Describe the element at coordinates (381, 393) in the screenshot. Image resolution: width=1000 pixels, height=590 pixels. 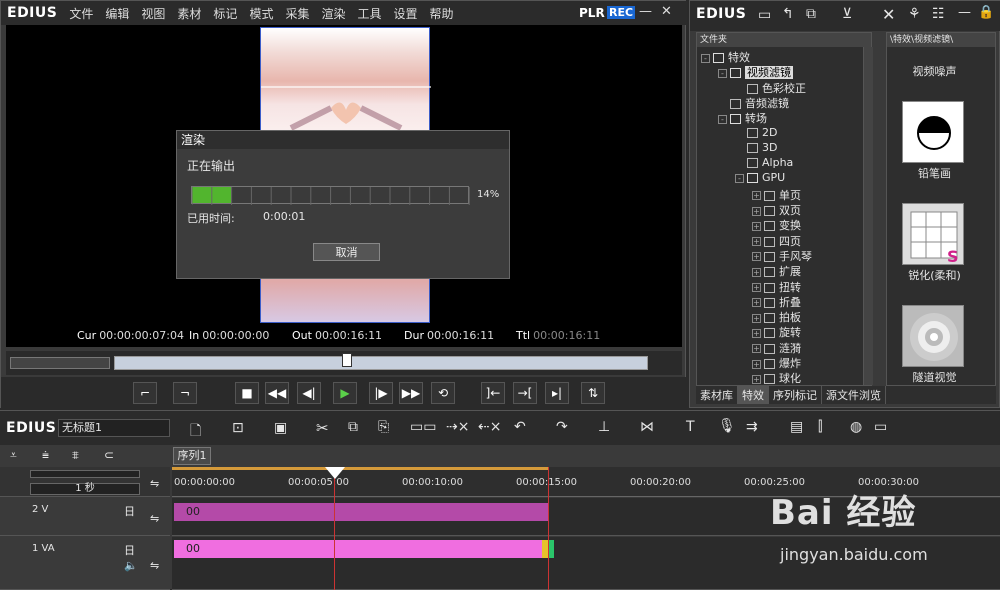
I see `step-forward-icon: |▶` at that location.